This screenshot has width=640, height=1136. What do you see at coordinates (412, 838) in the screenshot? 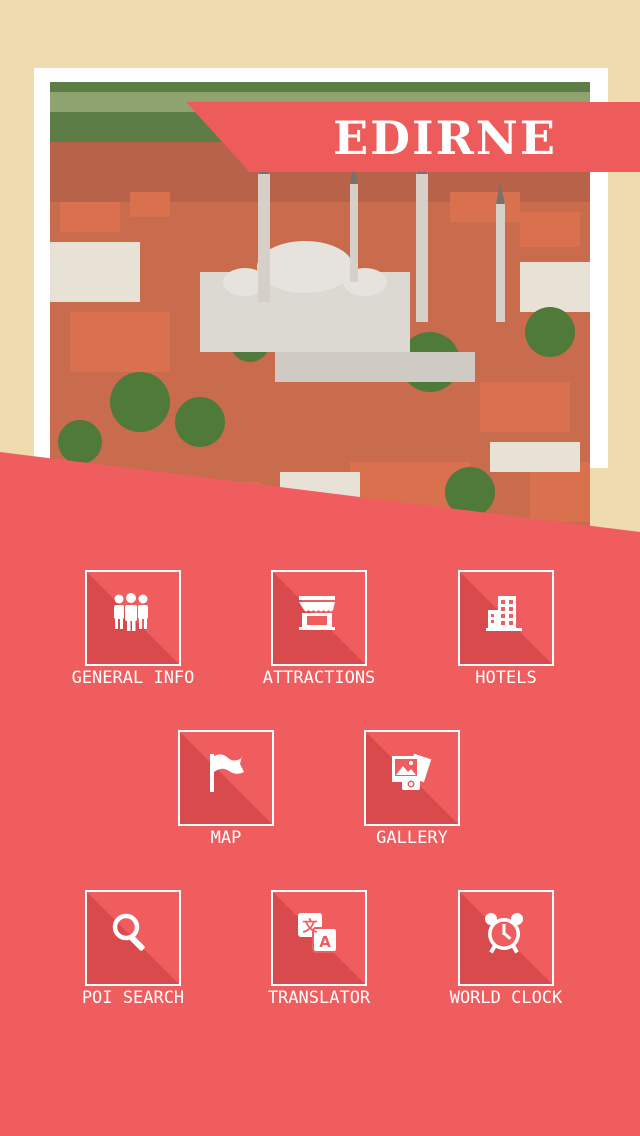
I see `gallery-label: GALLERY` at bounding box center [412, 838].